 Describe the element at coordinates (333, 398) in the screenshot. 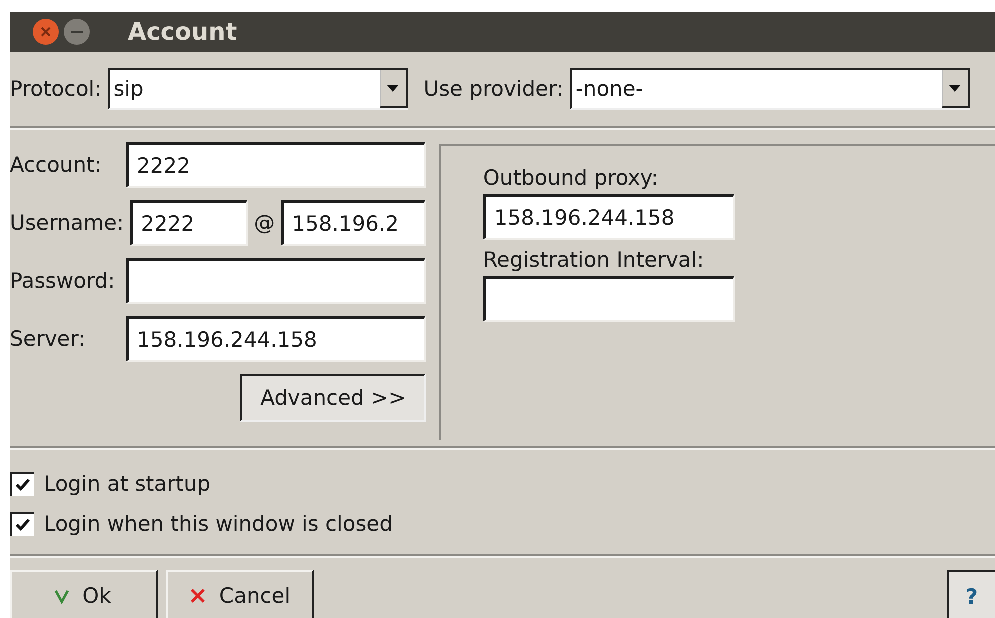

I see `advanced-button: Advanced >>` at that location.